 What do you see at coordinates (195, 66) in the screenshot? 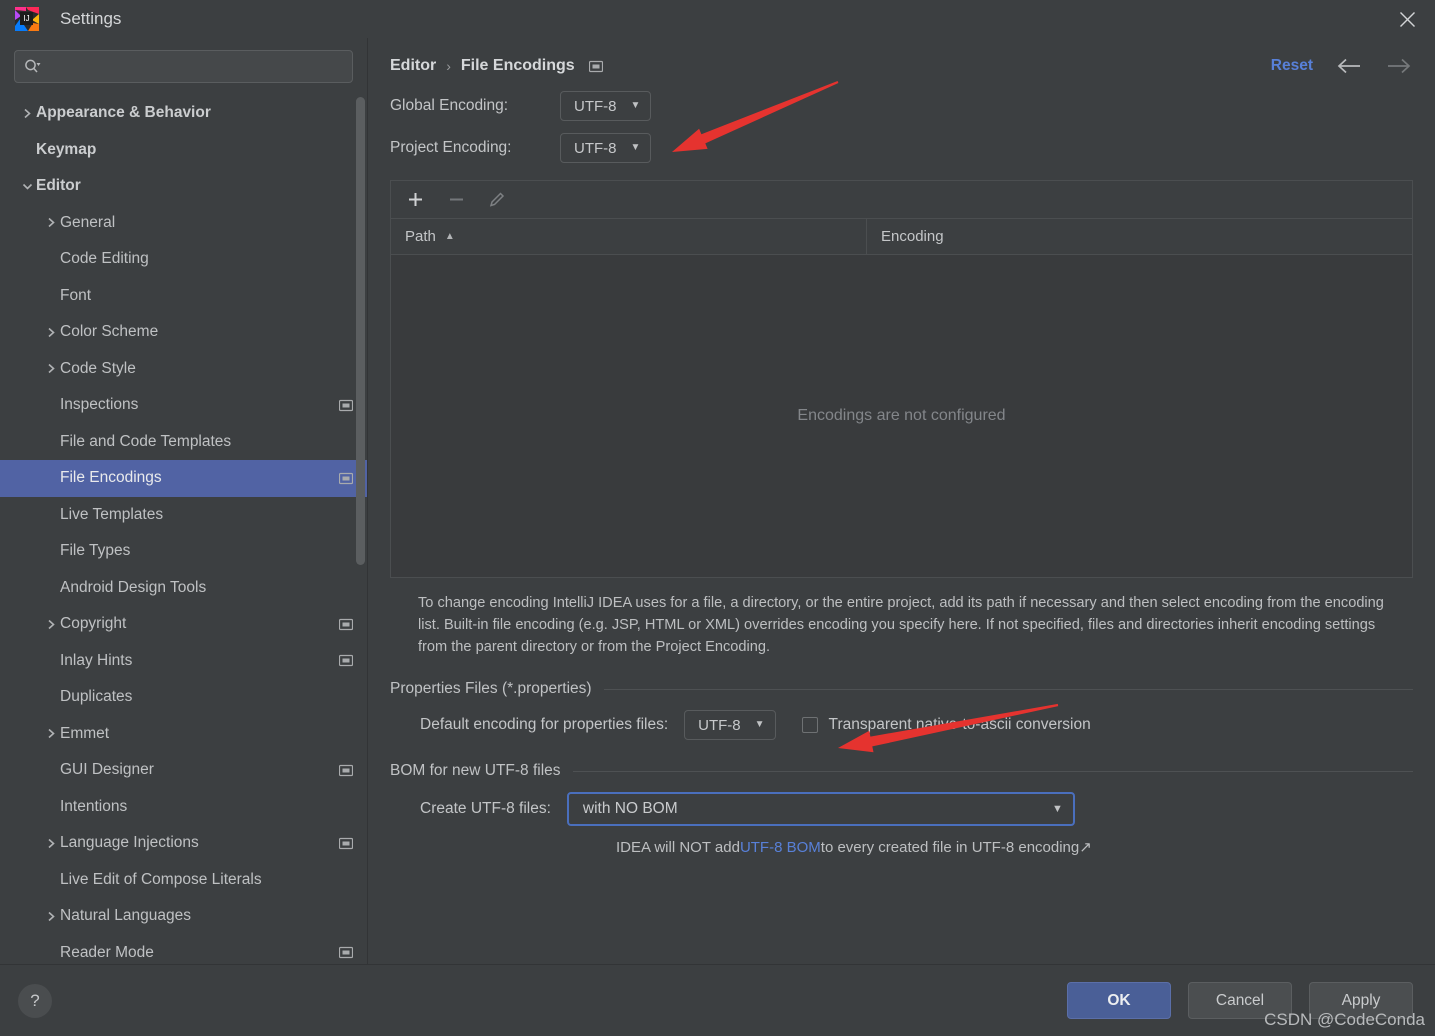
I see `search-input` at bounding box center [195, 66].